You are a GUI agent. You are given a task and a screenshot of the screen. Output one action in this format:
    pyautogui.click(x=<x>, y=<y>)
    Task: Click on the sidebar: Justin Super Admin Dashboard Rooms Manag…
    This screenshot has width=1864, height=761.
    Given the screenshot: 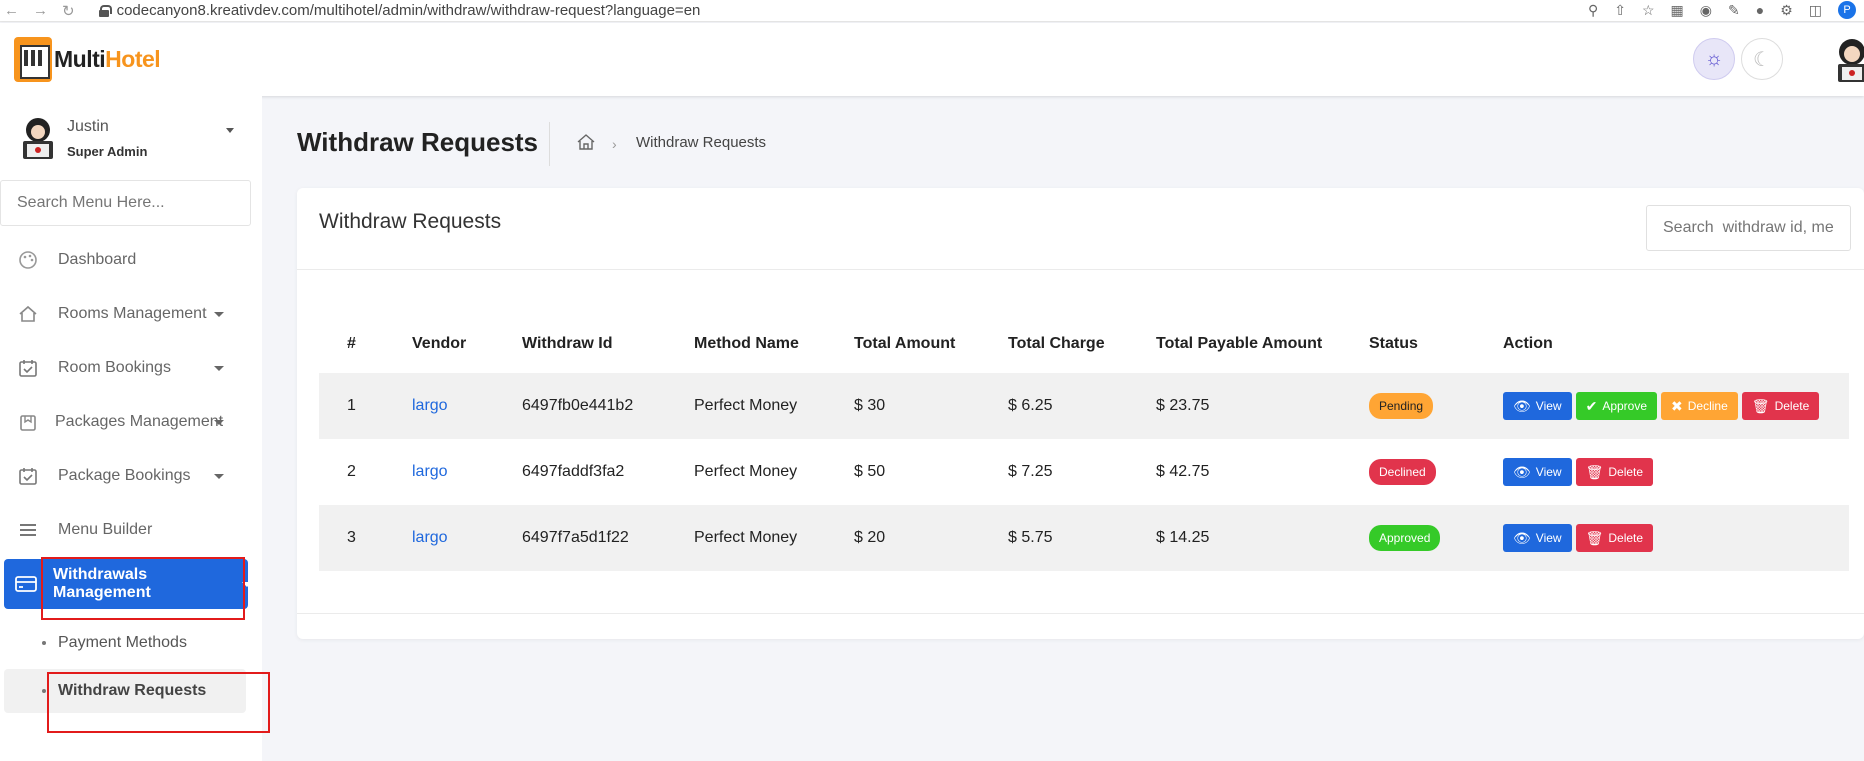 What is the action you would take?
    pyautogui.click(x=131, y=428)
    